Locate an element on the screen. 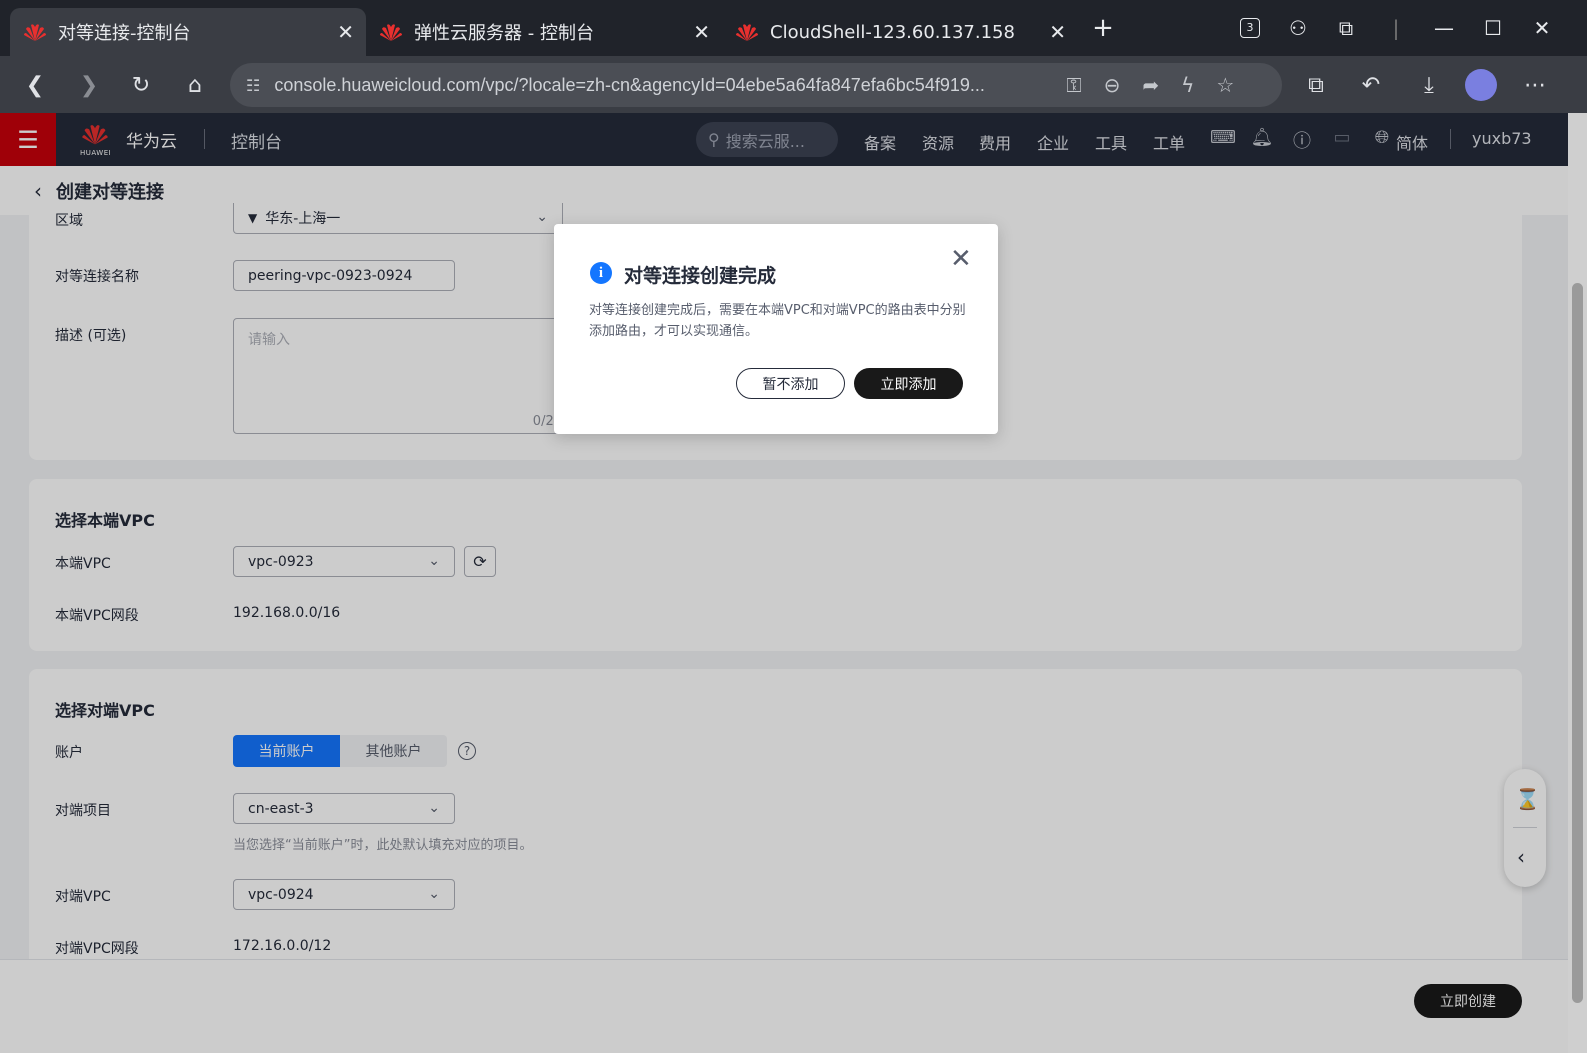  maximize-icon: ☐ is located at coordinates (1493, 28).